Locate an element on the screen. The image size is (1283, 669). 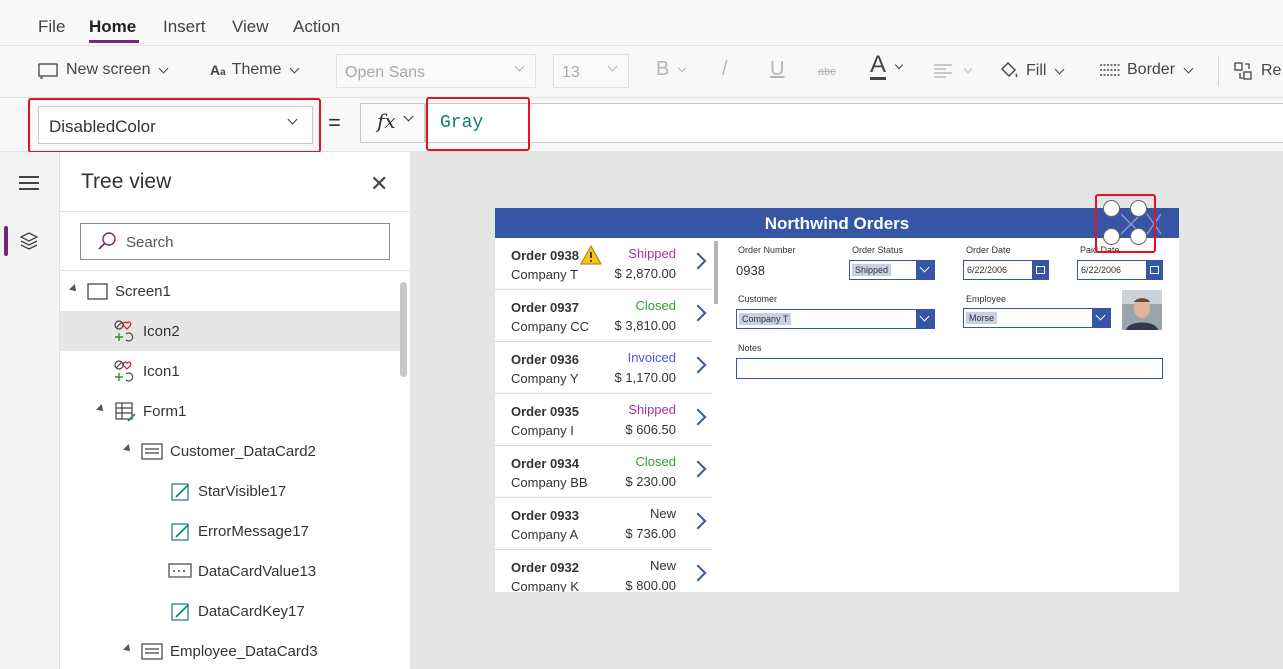
paid-date-picker: 6/22/2006 is located at coordinates (1120, 270).